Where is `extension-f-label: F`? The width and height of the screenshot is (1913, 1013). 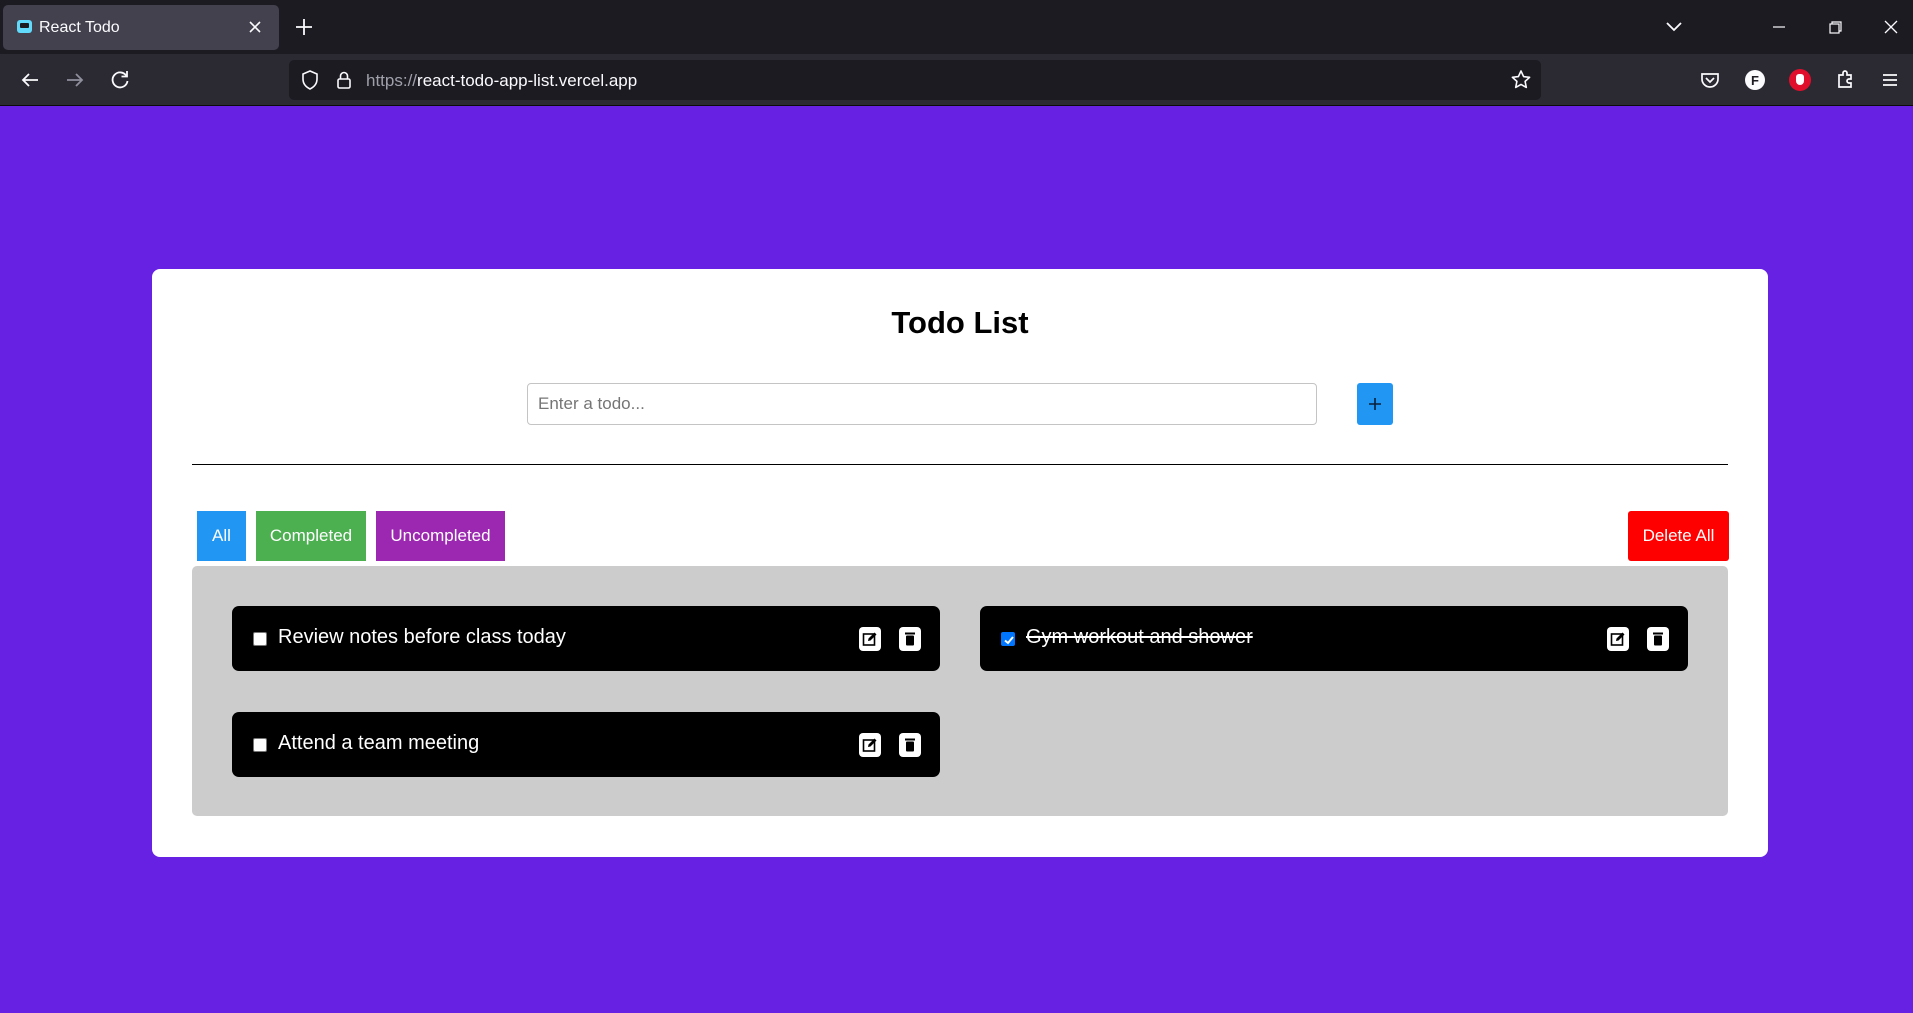 extension-f-label: F is located at coordinates (1755, 80).